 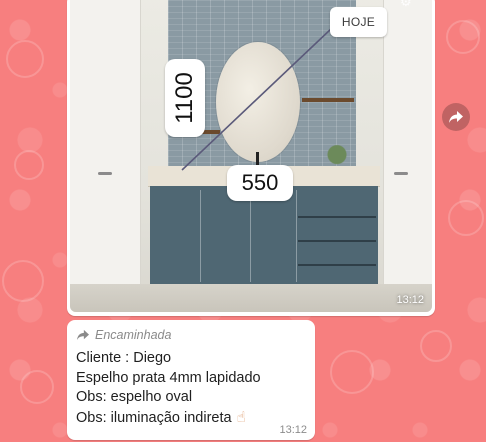 I want to click on message-line: Obs: espelho oval, so click(x=134, y=397).